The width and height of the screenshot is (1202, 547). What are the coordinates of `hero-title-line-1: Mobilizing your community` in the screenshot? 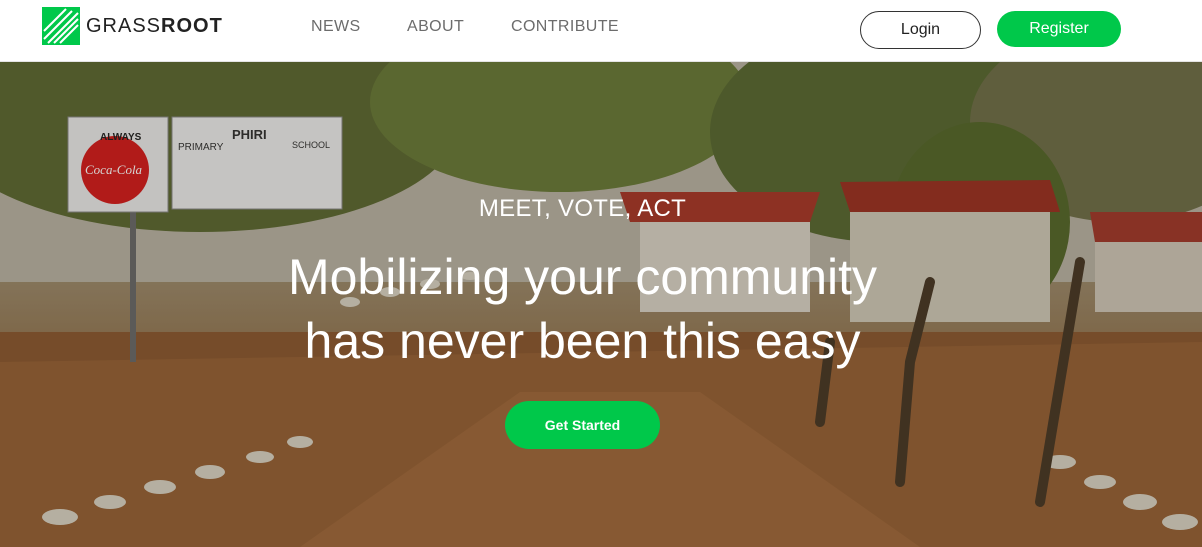 It's located at (582, 277).